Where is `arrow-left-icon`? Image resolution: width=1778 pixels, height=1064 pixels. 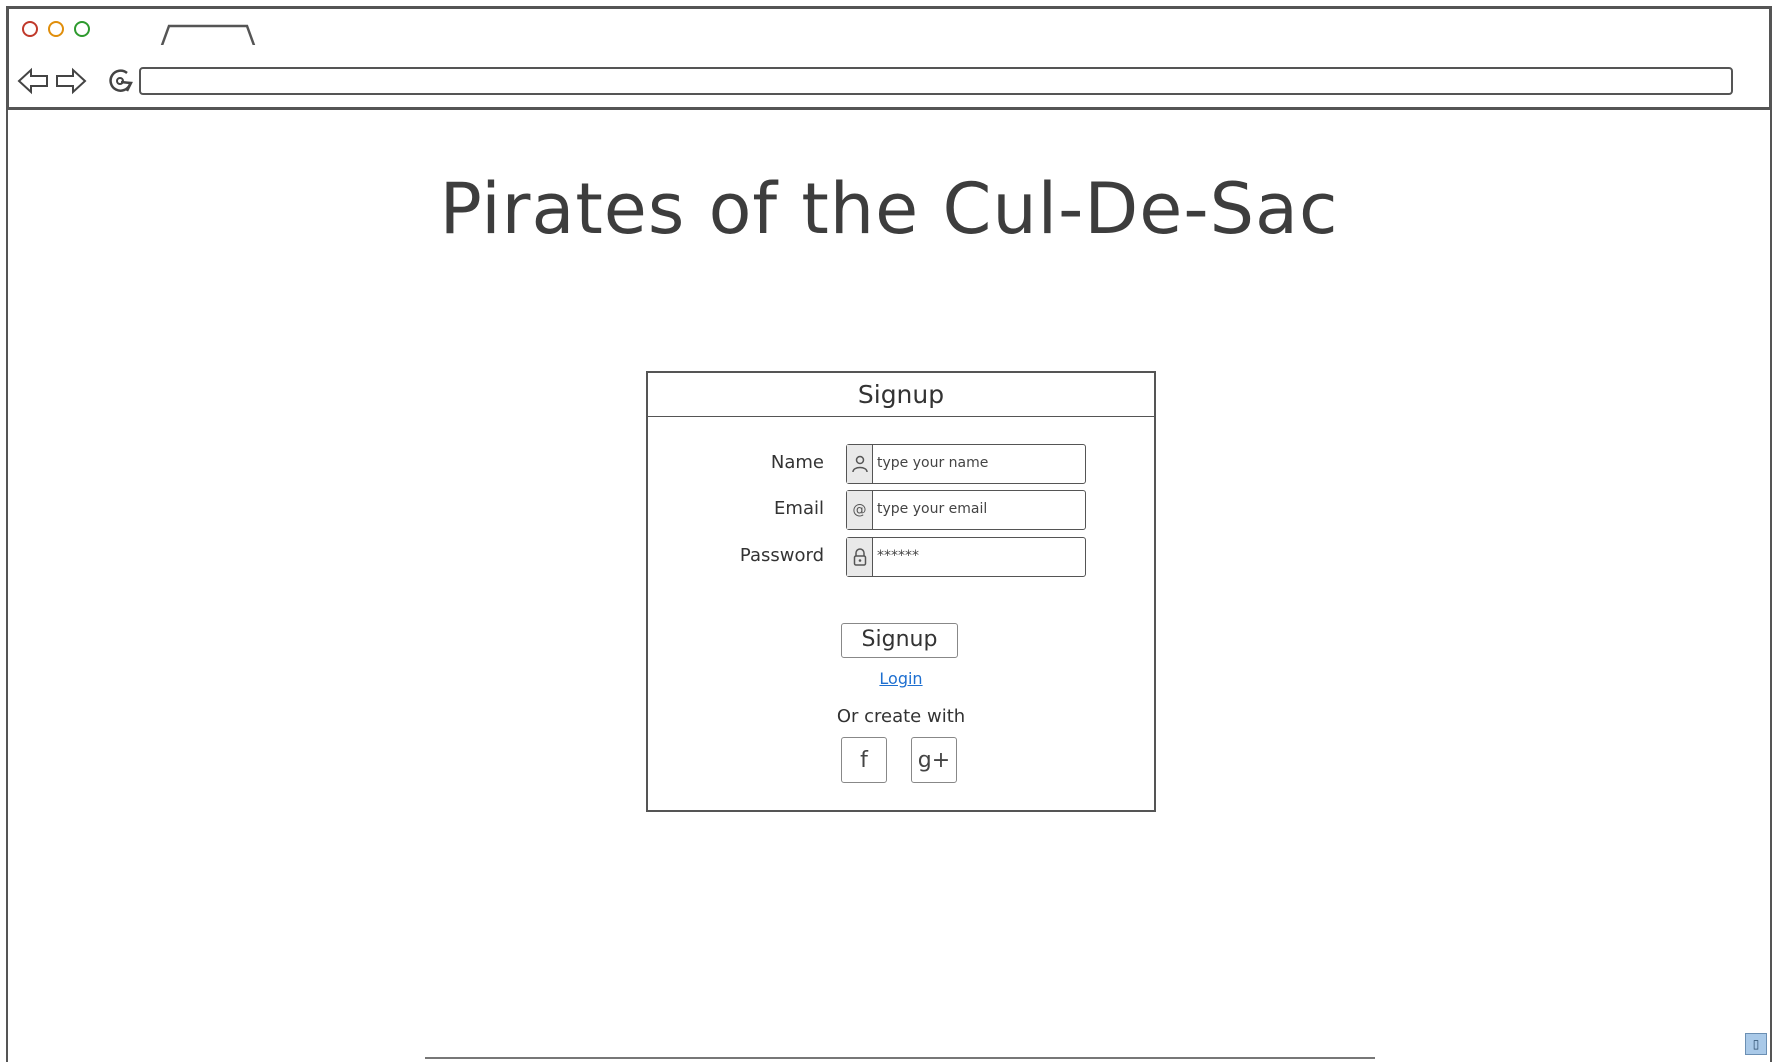
arrow-left-icon is located at coordinates (33, 81).